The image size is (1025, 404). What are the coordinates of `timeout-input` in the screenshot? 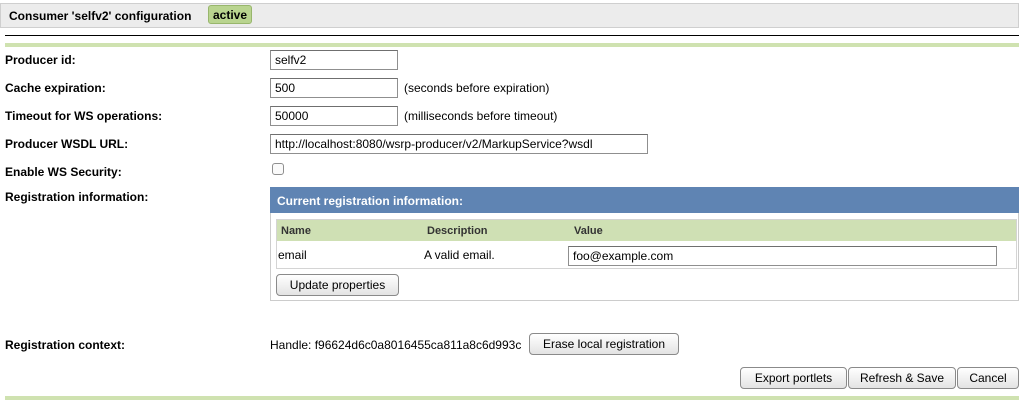 It's located at (334, 116).